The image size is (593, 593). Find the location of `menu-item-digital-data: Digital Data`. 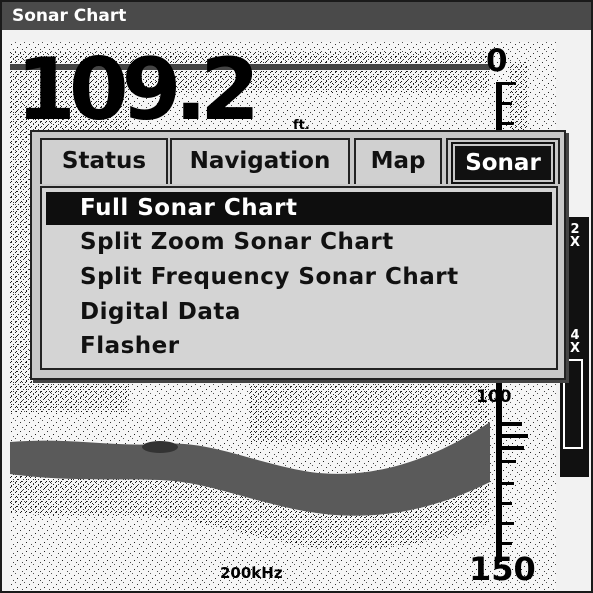

menu-item-digital-data: Digital Data is located at coordinates (299, 312).